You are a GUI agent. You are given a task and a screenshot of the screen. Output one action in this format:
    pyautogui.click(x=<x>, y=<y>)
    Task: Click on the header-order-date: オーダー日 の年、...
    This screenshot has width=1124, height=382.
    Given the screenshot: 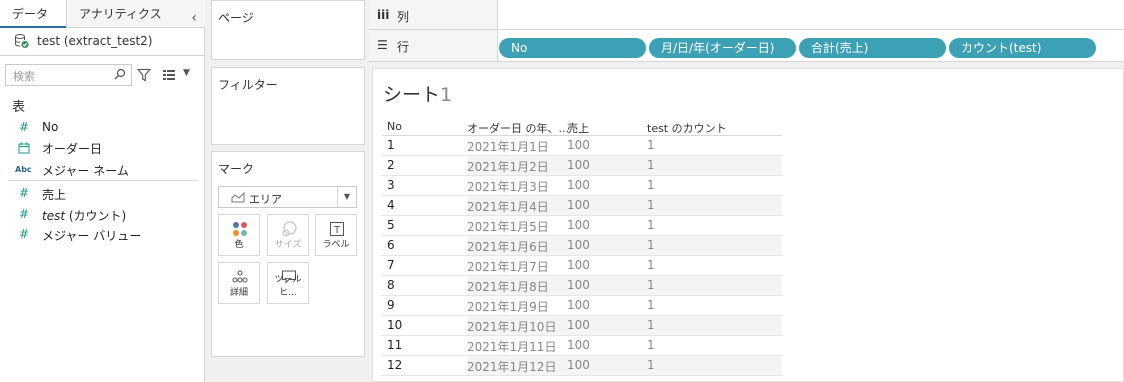 What is the action you would take?
    pyautogui.click(x=518, y=128)
    